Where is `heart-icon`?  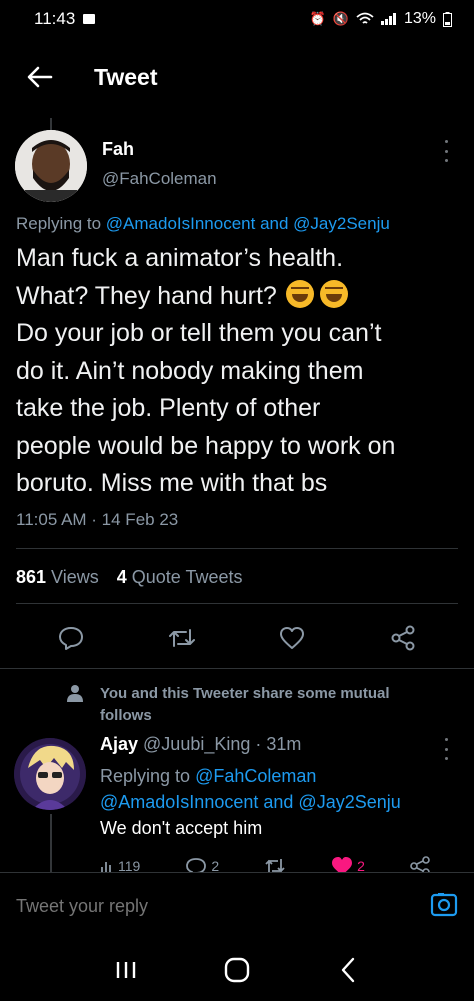
heart-icon is located at coordinates (292, 638).